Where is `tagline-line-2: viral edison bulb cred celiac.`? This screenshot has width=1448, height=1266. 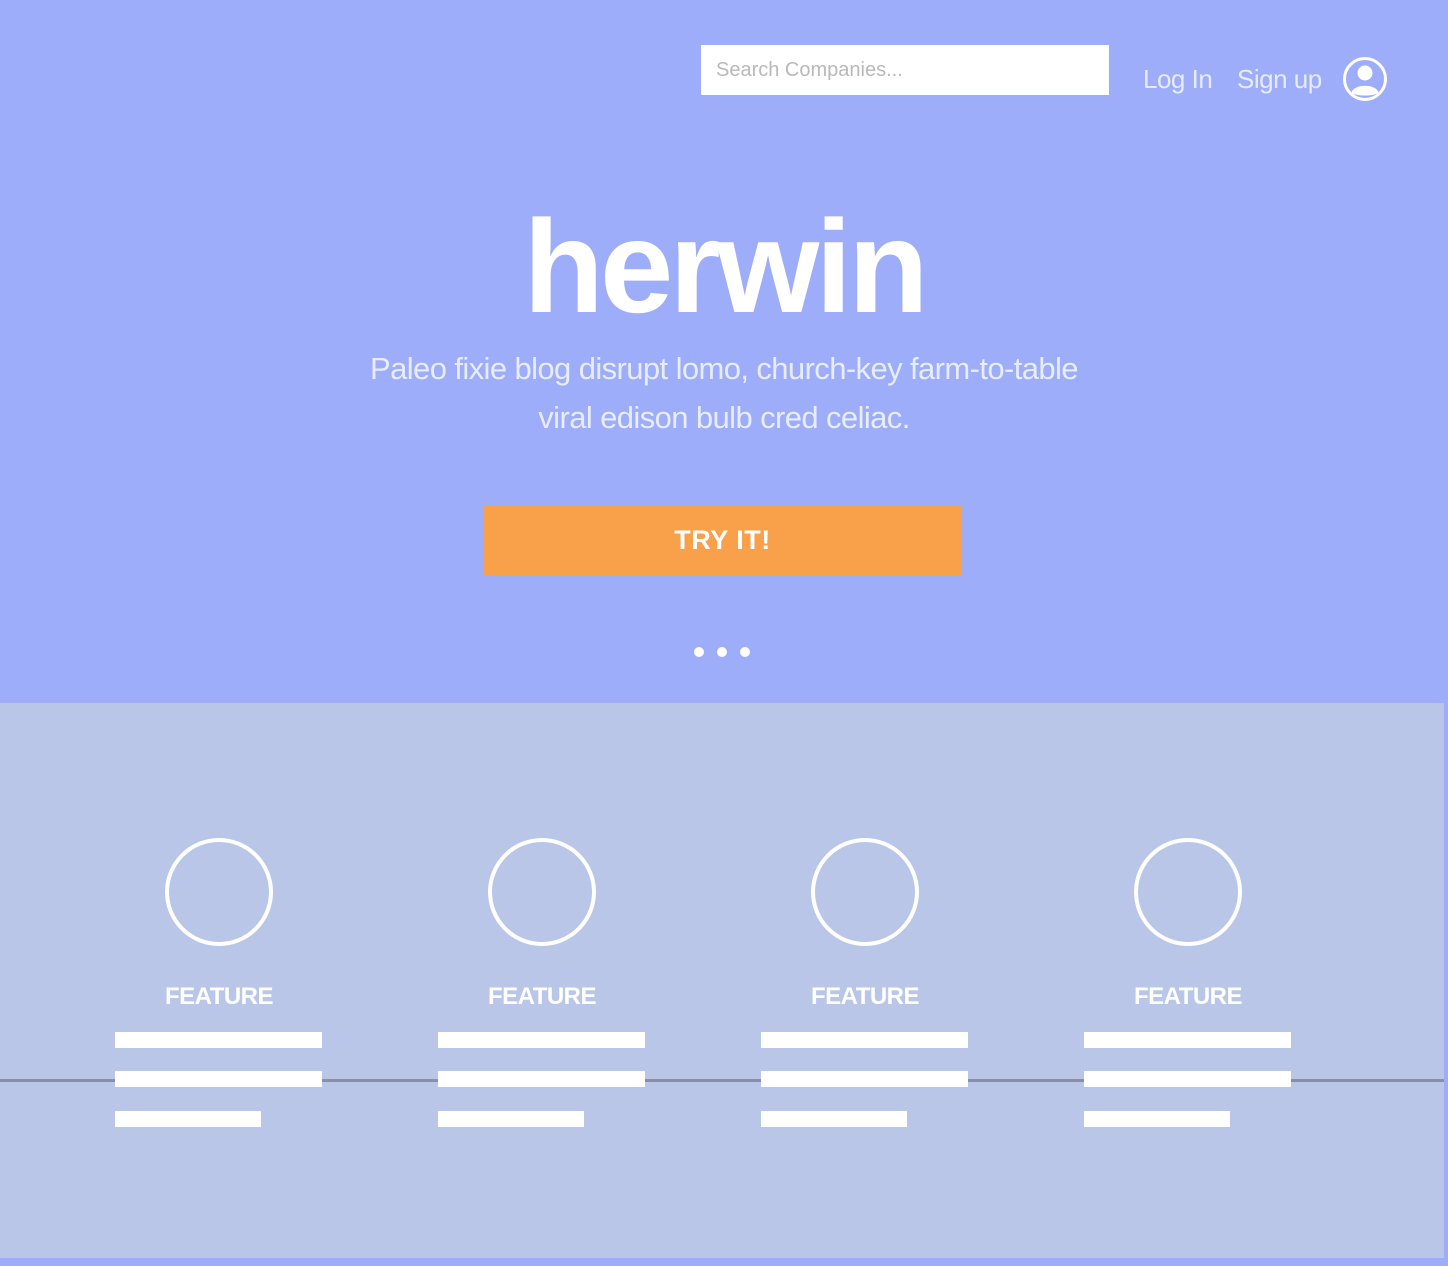 tagline-line-2: viral edison bulb cred celiac. is located at coordinates (724, 417).